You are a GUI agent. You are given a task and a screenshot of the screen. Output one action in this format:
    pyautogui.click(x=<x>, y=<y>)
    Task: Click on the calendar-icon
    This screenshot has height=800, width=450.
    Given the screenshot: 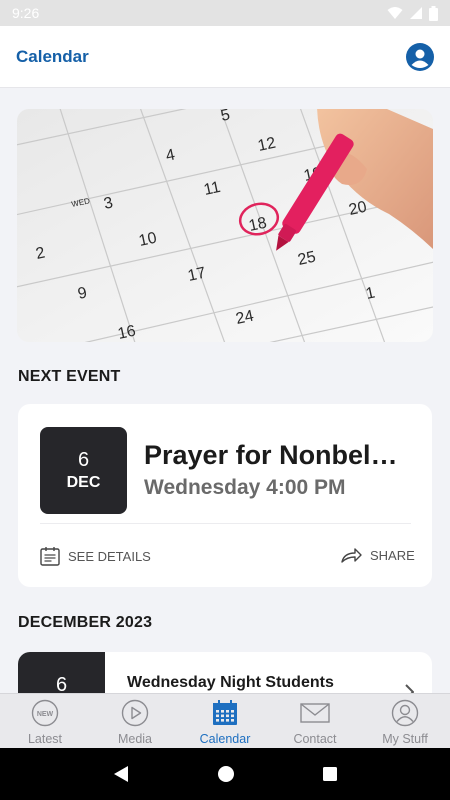 What is the action you would take?
    pyautogui.click(x=225, y=712)
    